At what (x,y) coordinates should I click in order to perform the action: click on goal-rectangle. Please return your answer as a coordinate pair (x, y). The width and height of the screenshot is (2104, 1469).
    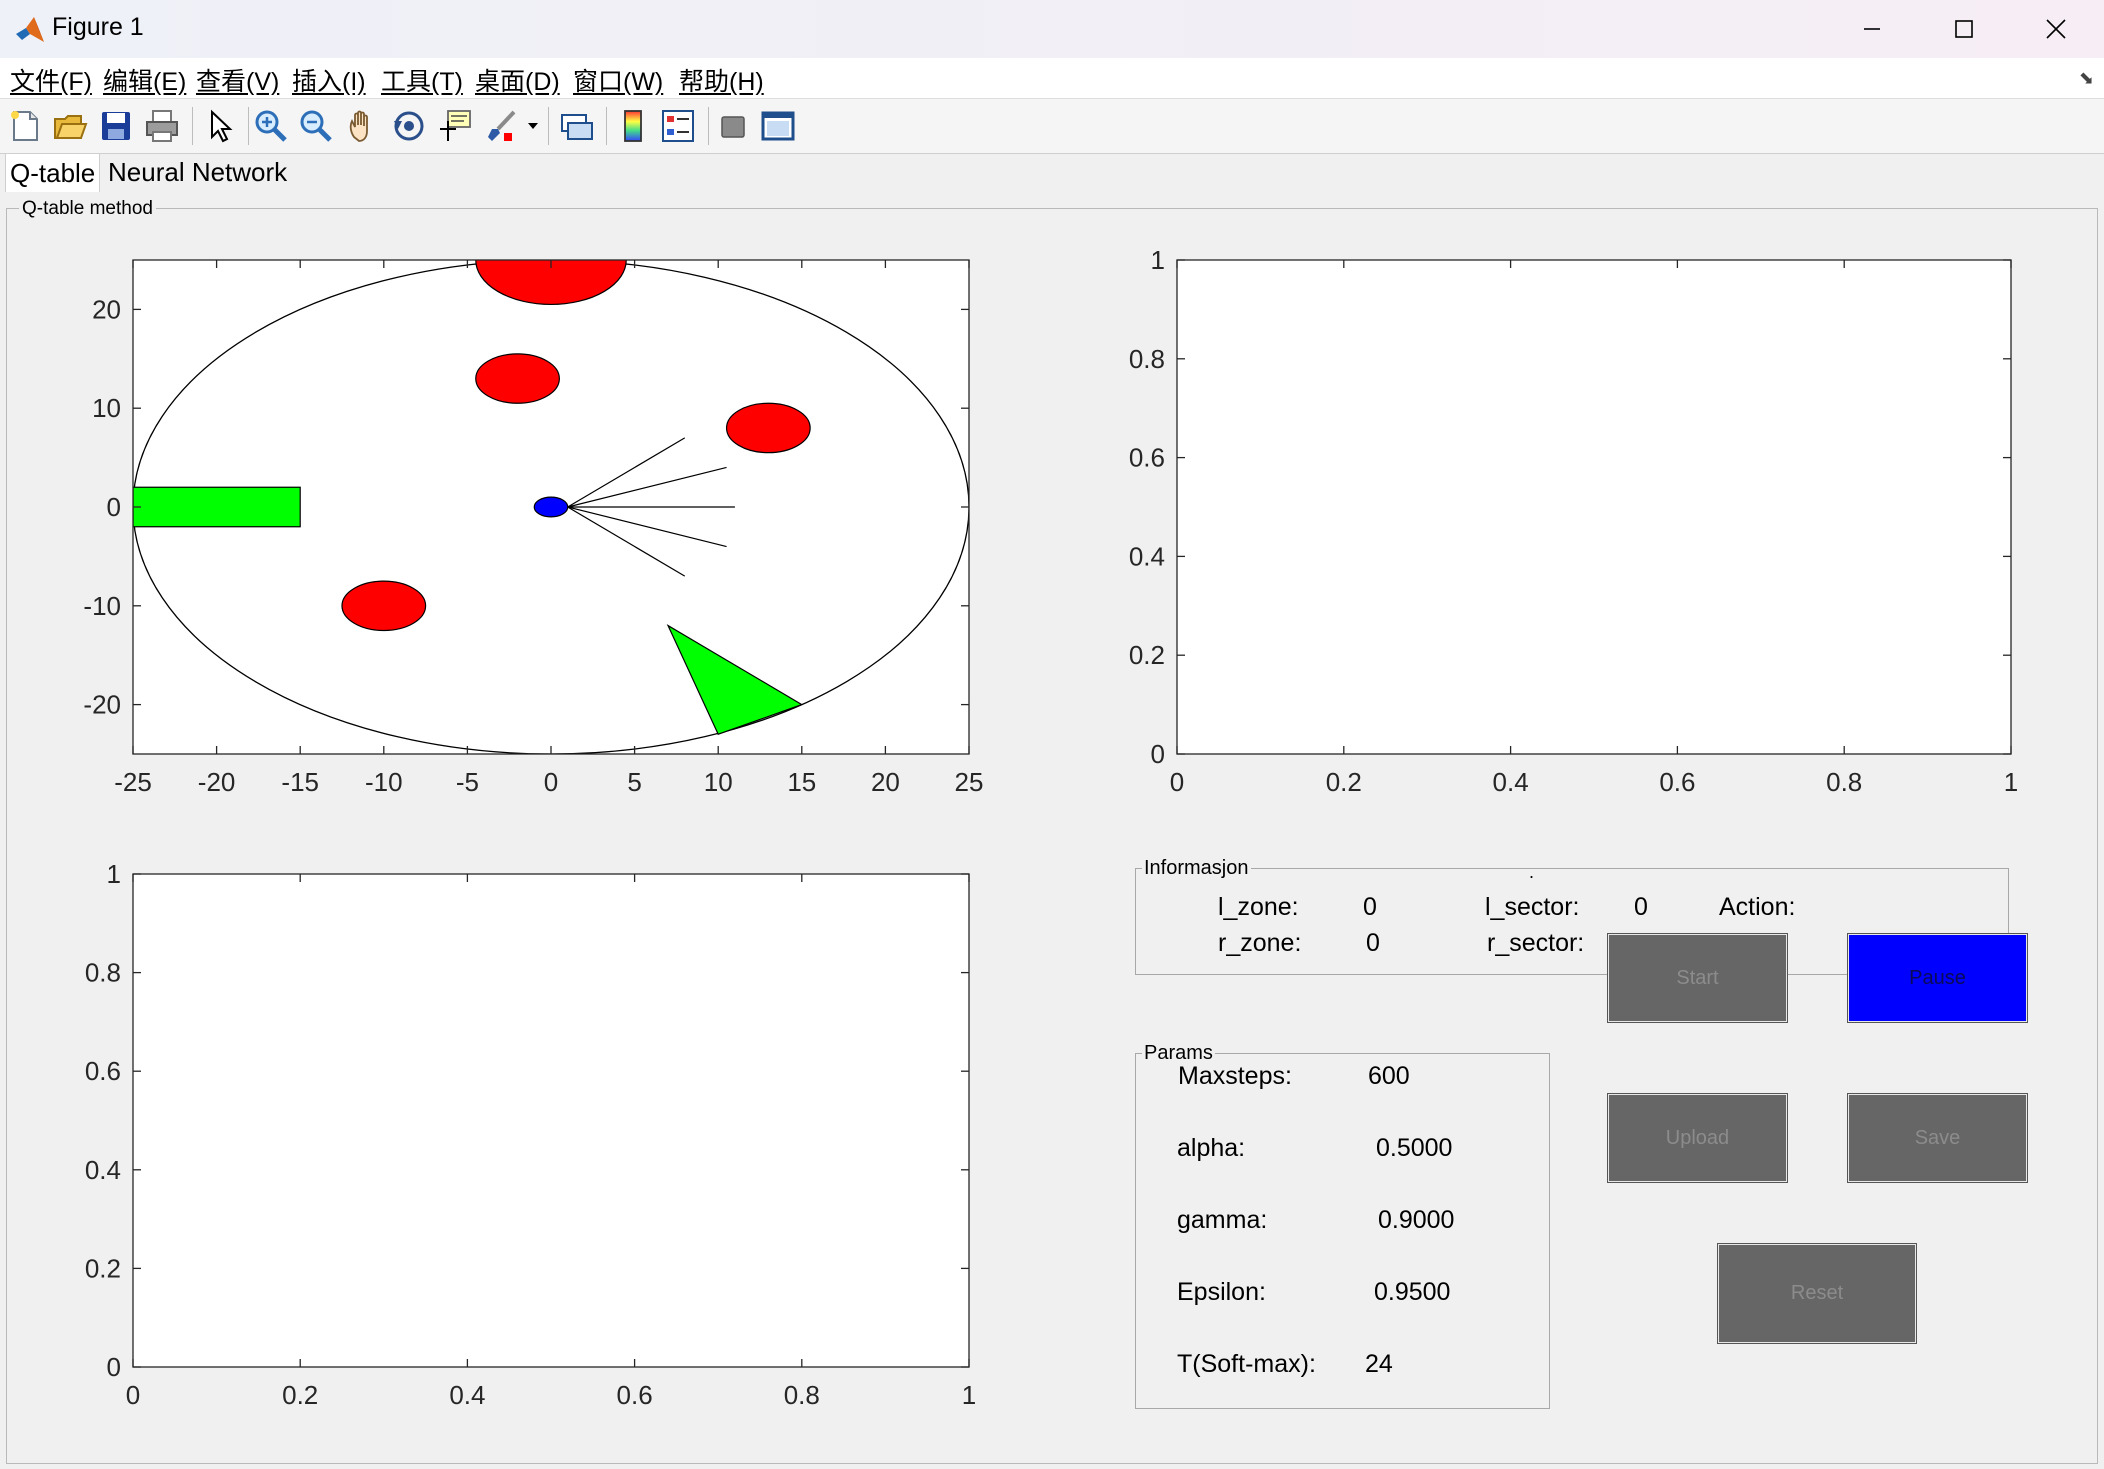
    Looking at the image, I should click on (217, 507).